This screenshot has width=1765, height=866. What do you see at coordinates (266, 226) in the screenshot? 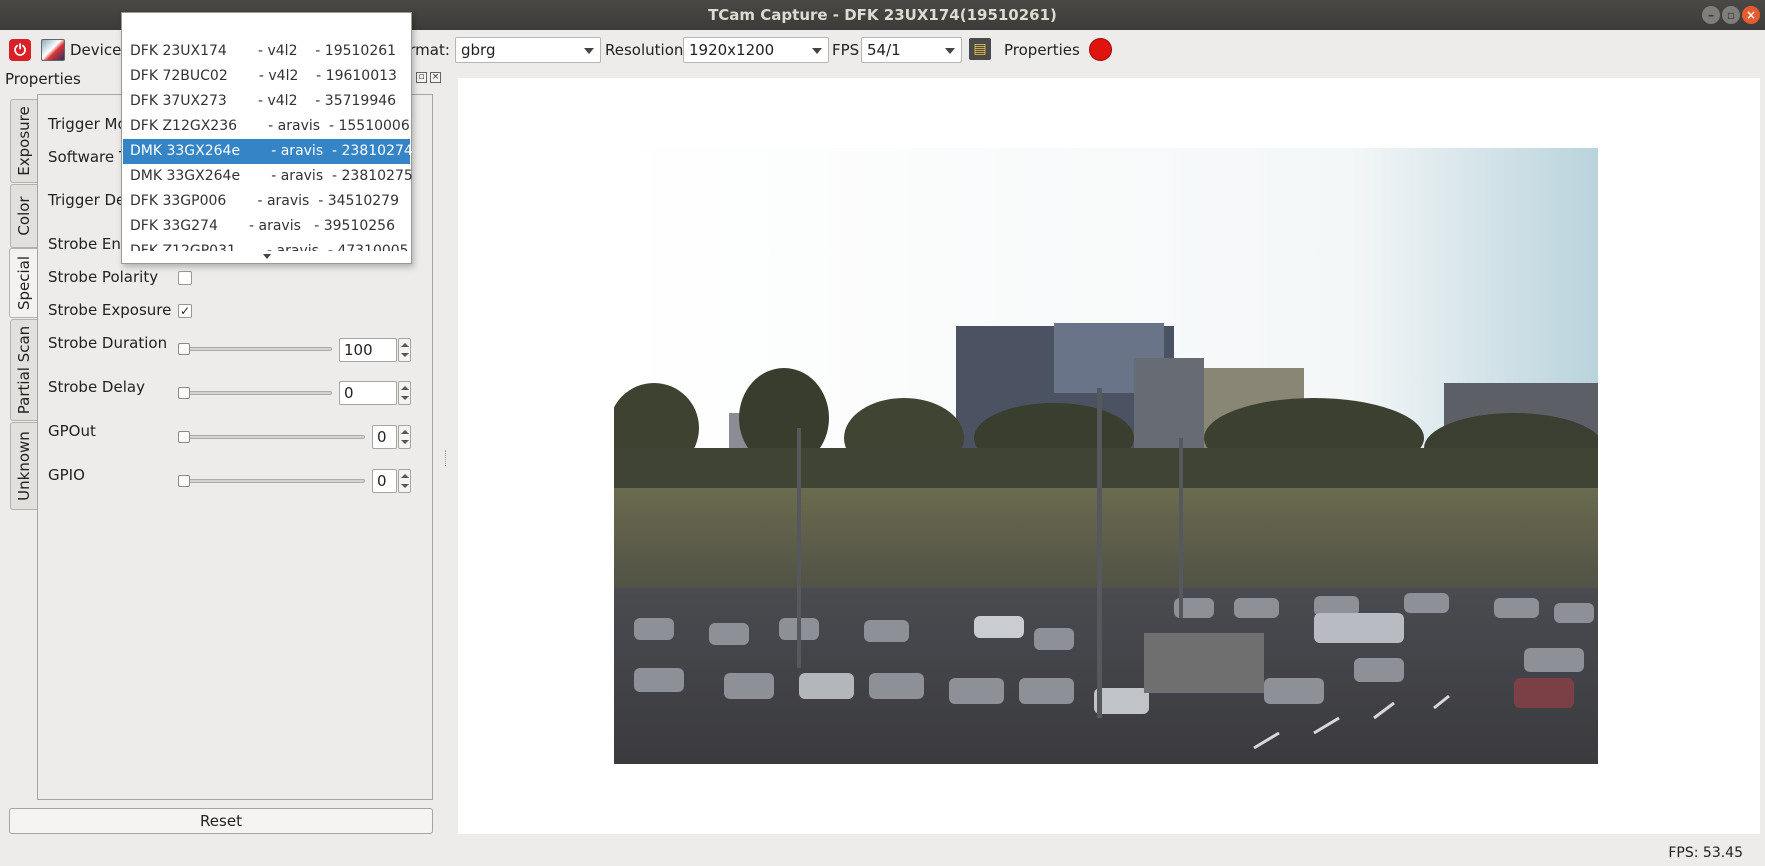
I see `device-option: DFK 33G274 - aravis - 39510256` at bounding box center [266, 226].